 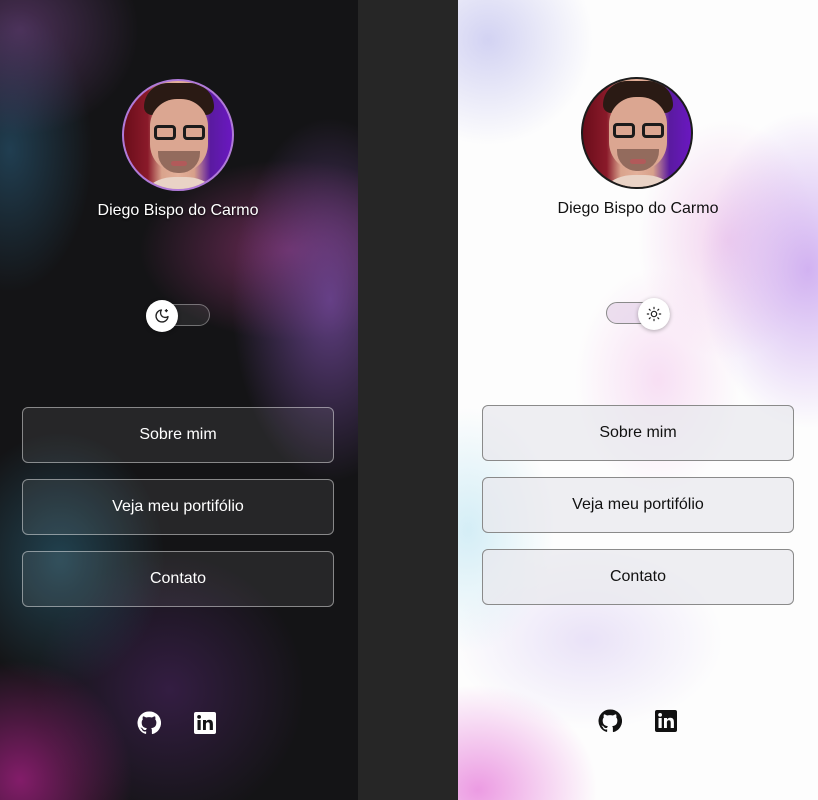 I want to click on moon-icon, so click(x=162, y=316).